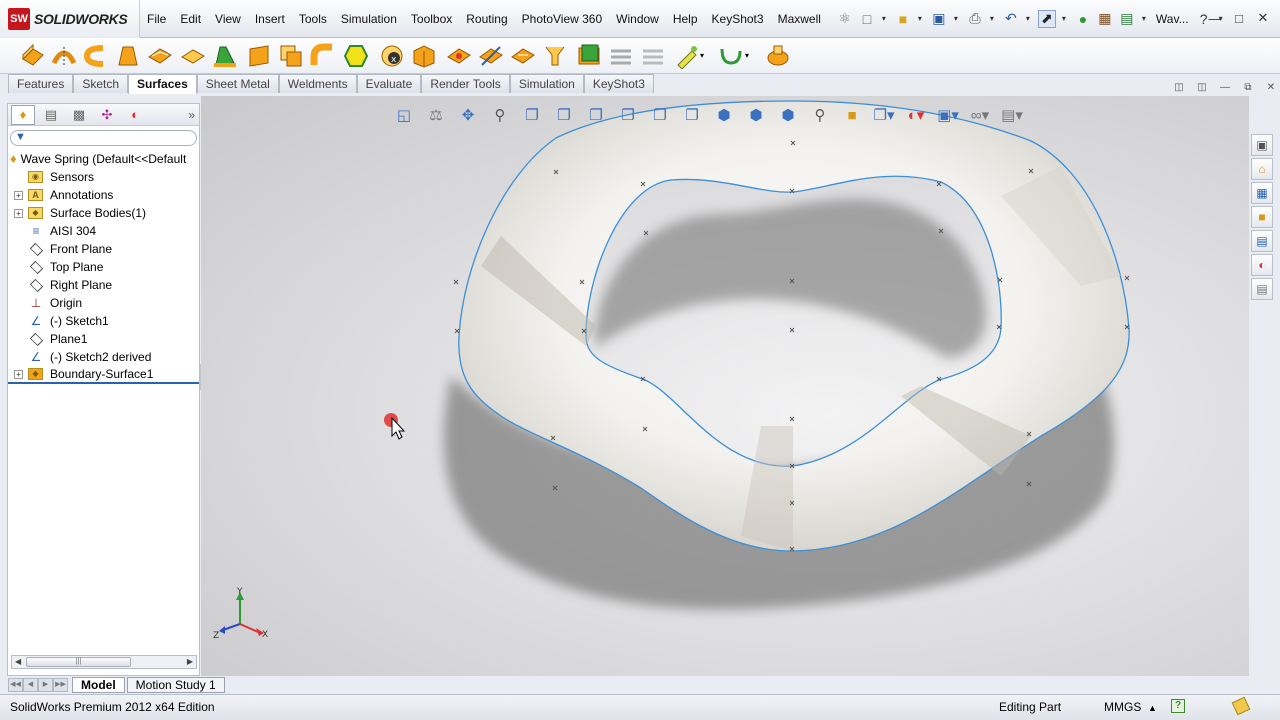 This screenshot has height=720, width=1280. Describe the element at coordinates (562, 19) in the screenshot. I see `menu-photoview-360: PhotoView 360` at that location.